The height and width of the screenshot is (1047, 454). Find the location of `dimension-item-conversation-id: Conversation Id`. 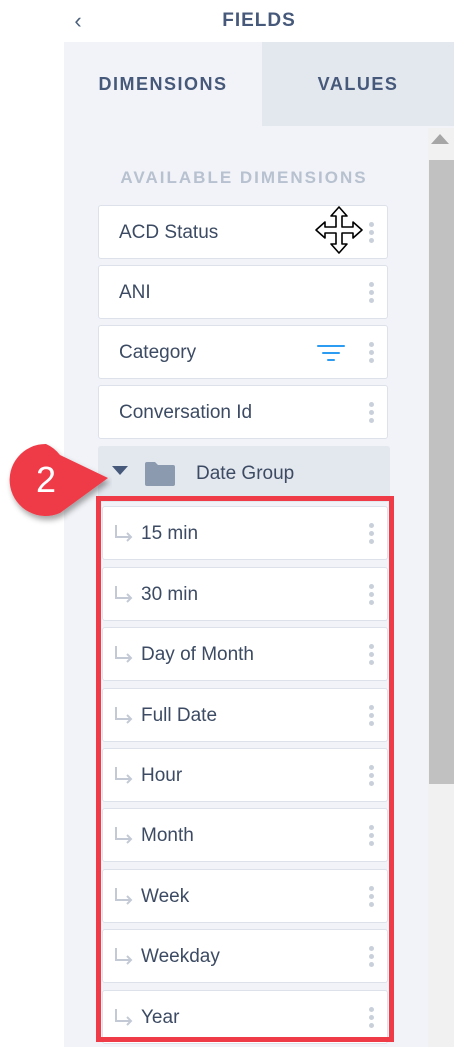

dimension-item-conversation-id: Conversation Id is located at coordinates (243, 412).